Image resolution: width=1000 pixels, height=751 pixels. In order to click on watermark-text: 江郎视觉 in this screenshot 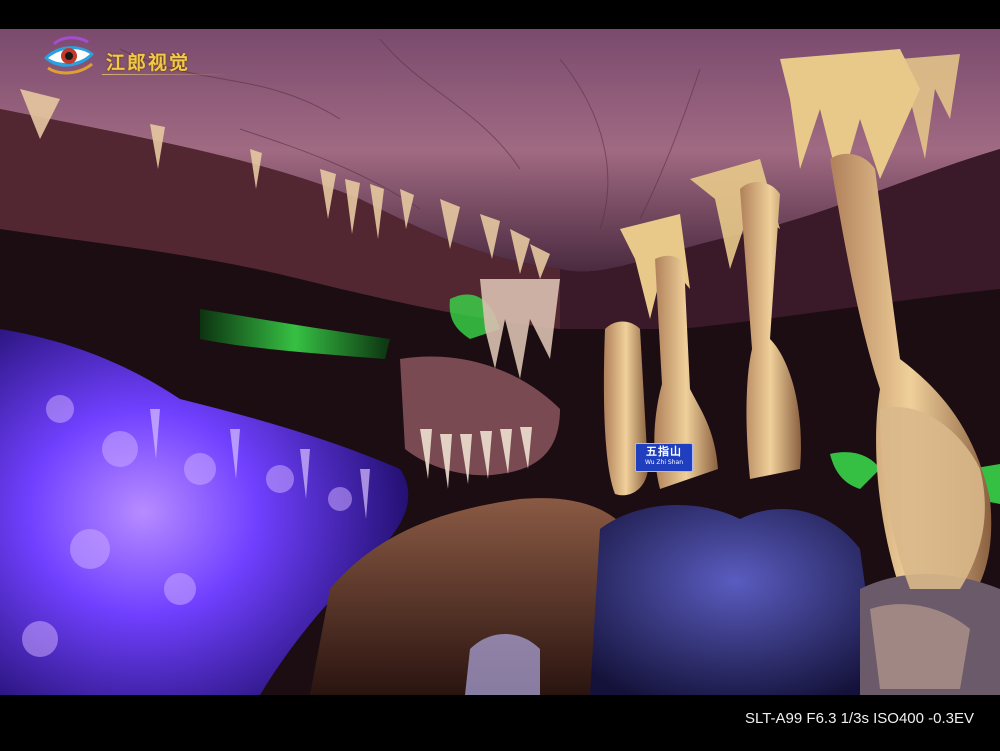, I will do `click(148, 63)`.